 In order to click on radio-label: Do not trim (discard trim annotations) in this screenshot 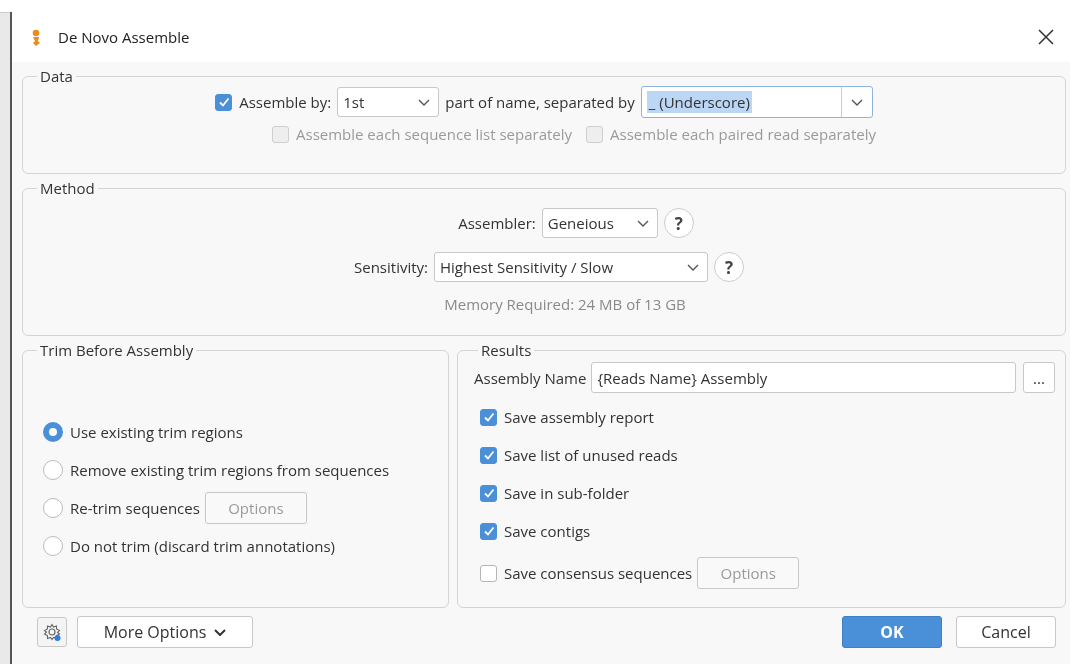, I will do `click(202, 546)`.